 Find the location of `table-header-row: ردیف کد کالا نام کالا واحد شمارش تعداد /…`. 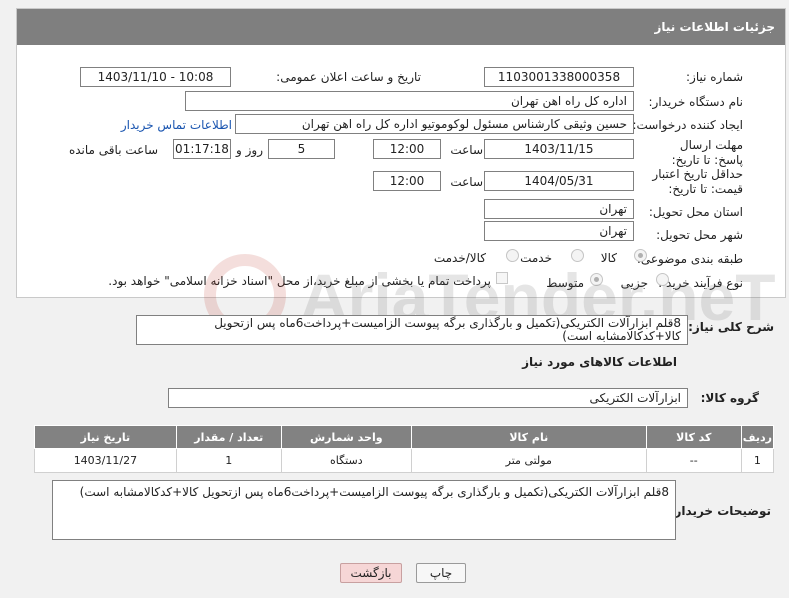

table-header-row: ردیف کد کالا نام کالا واحد شمارش تعداد /… is located at coordinates (404, 437).